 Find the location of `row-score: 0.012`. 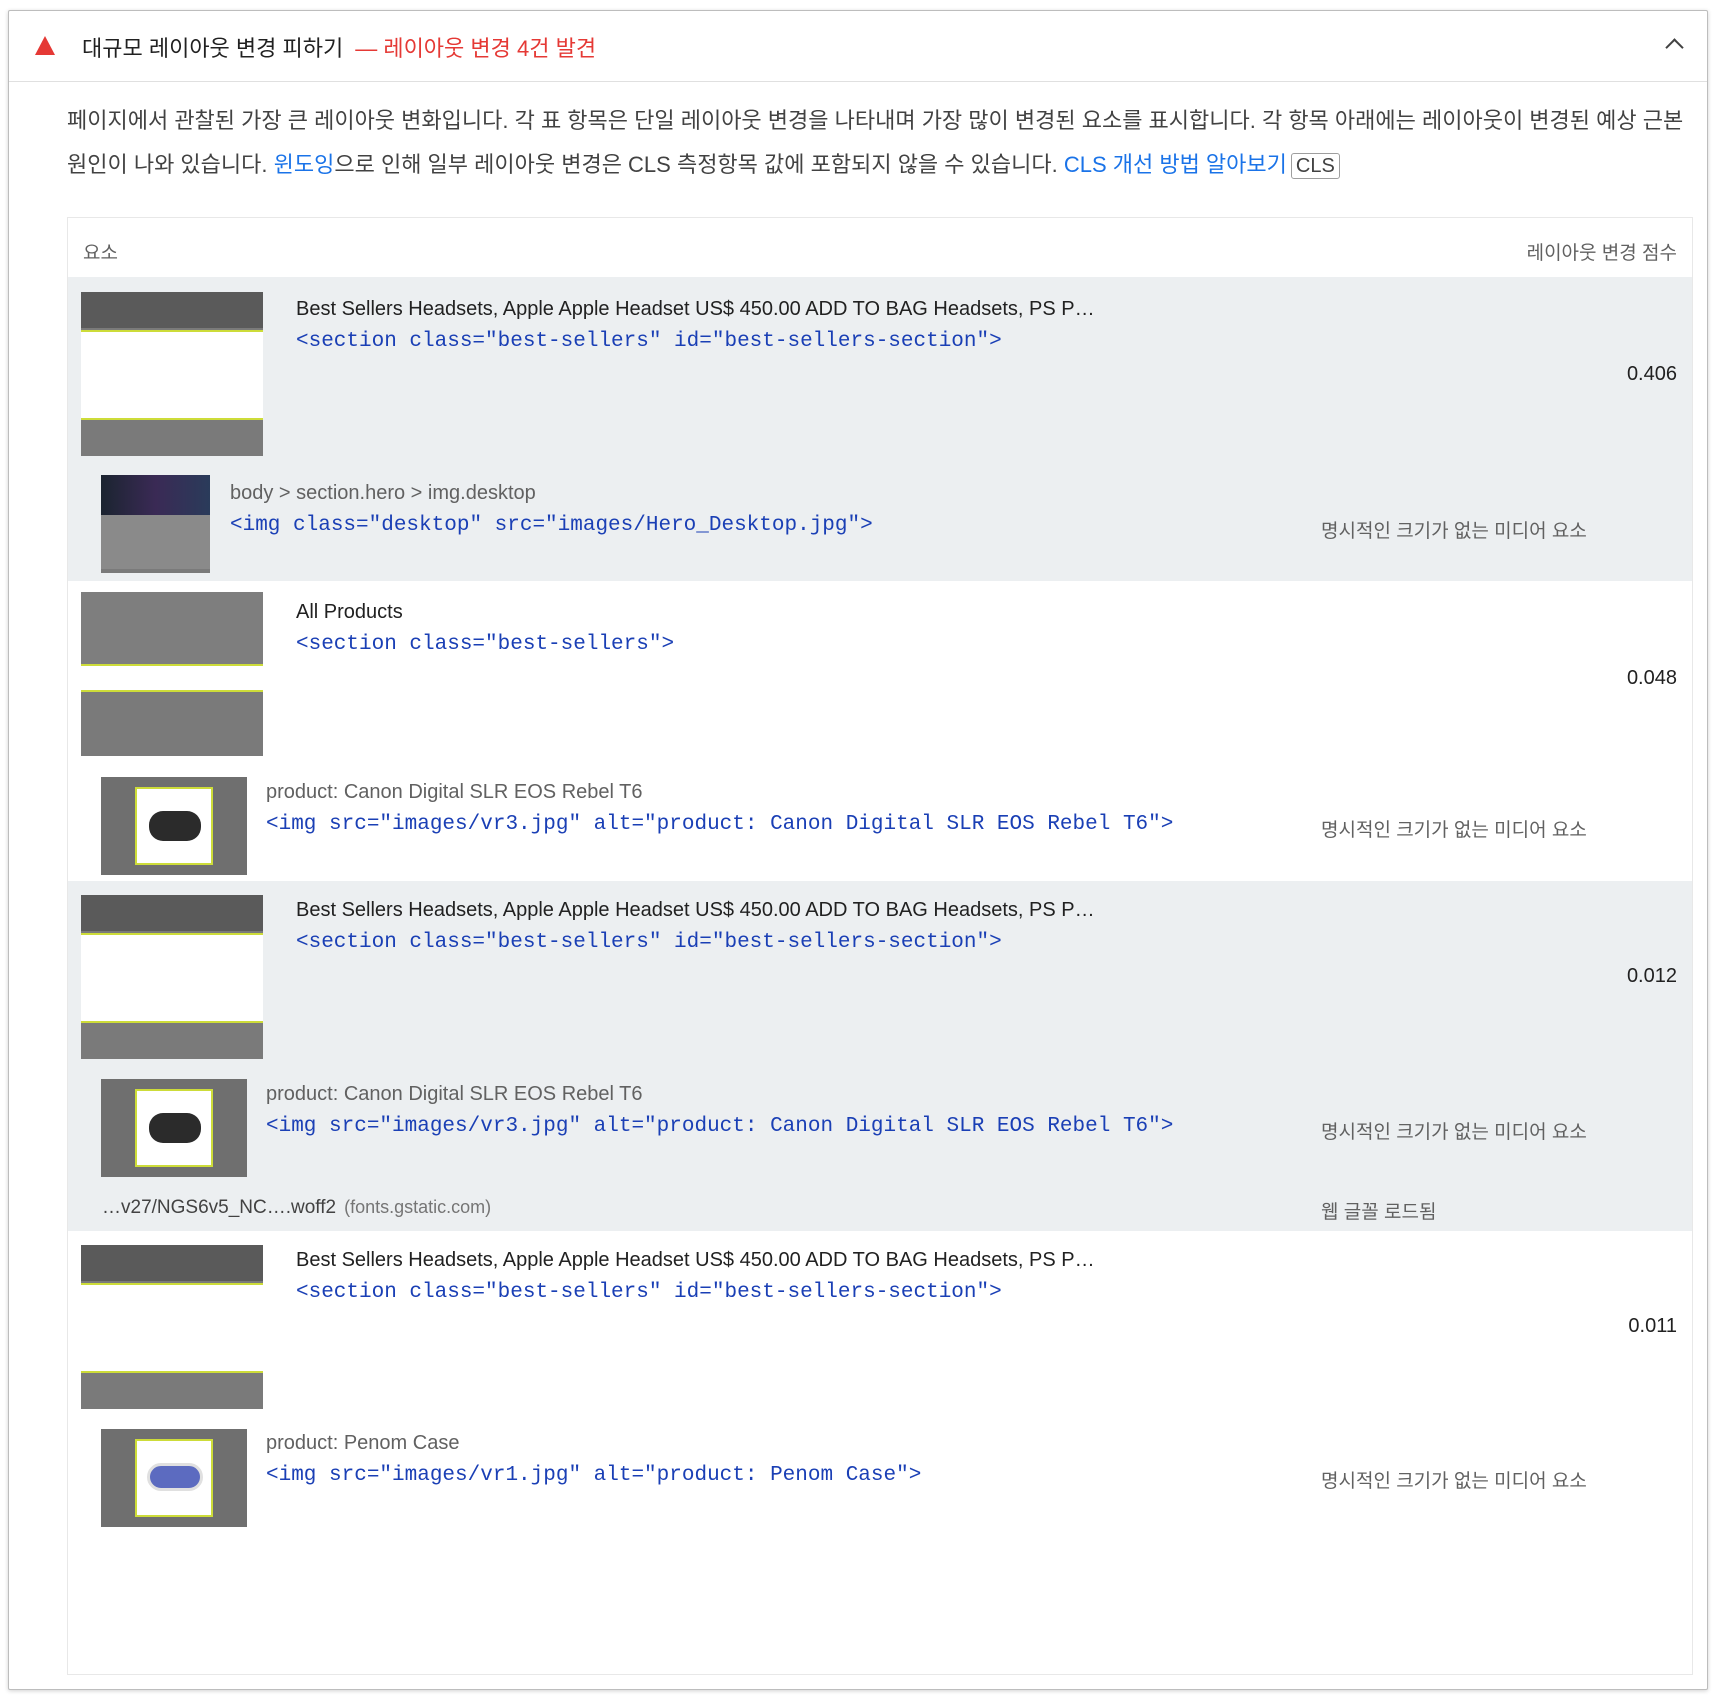

row-score: 0.012 is located at coordinates (1651, 976).